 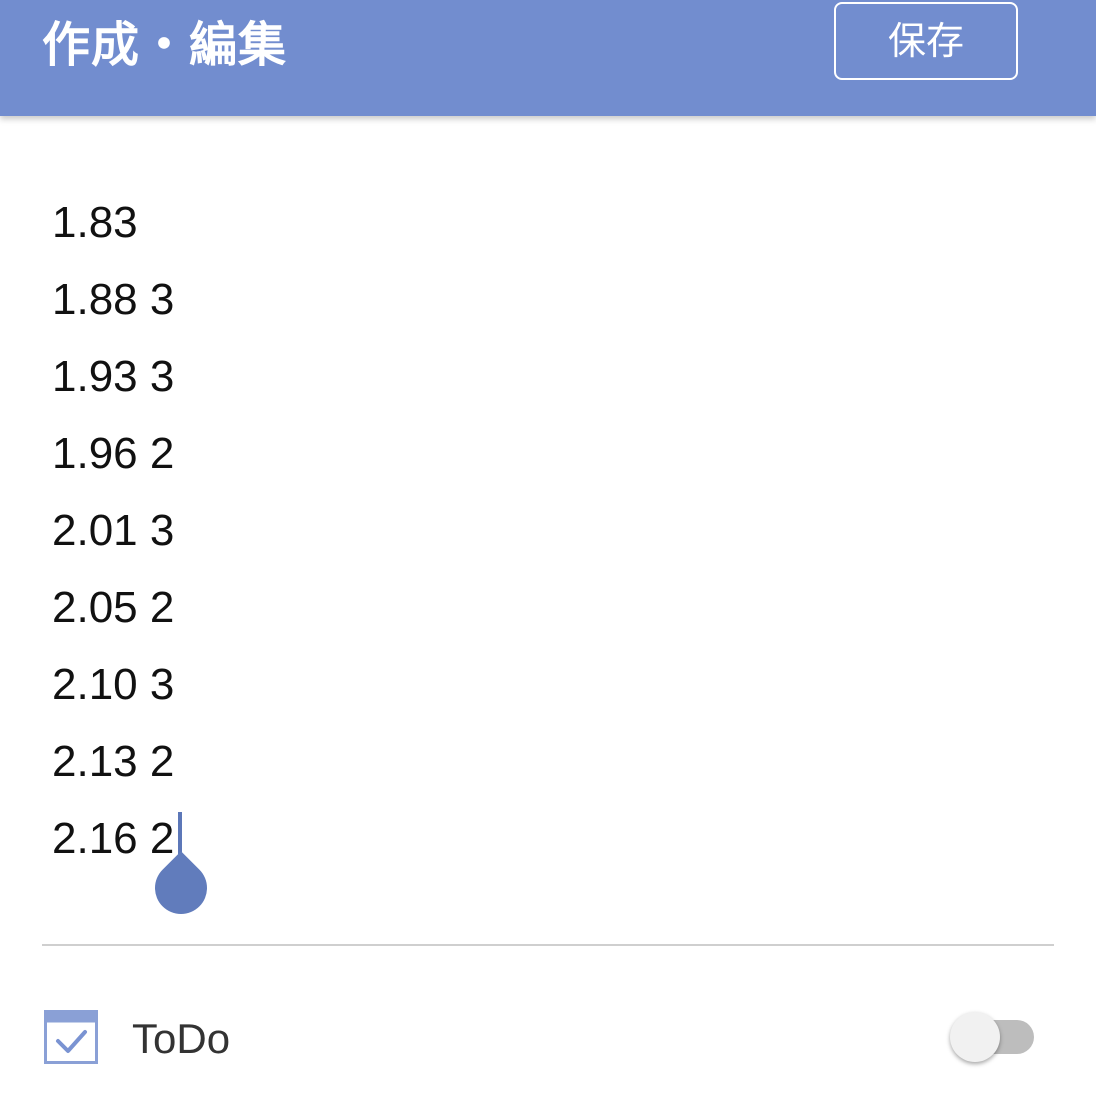 I want to click on page-title: 作成・編集, so click(x=165, y=45).